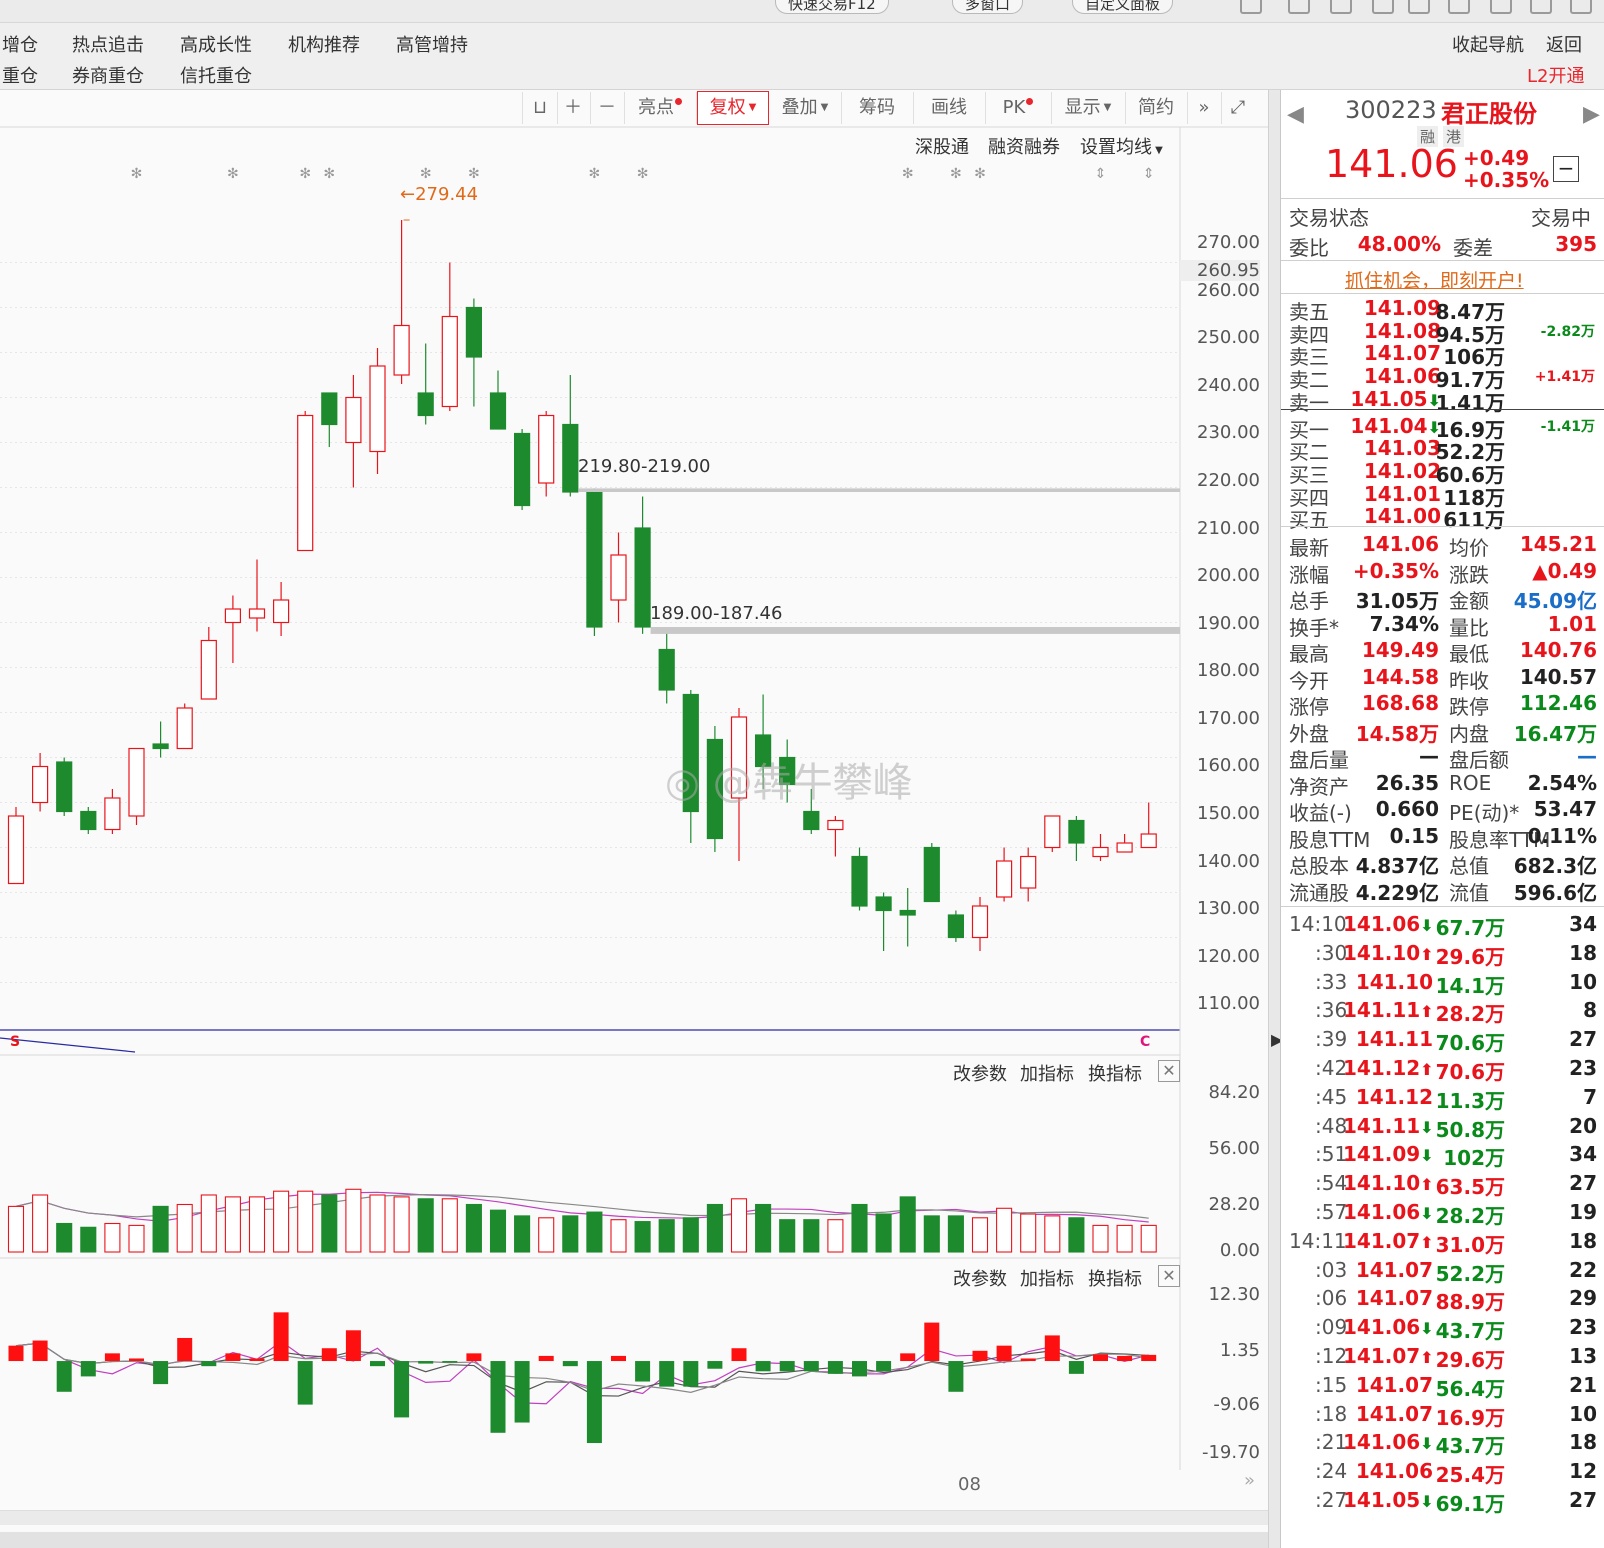  I want to click on back-button: 返回, so click(1564, 44).